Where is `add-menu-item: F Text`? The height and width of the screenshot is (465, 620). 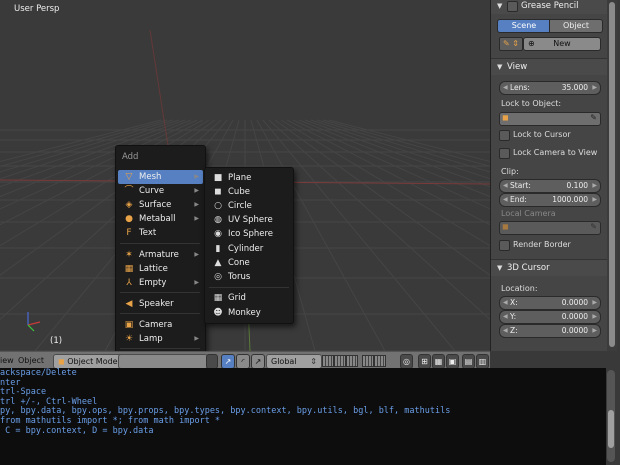 add-menu-item: F Text is located at coordinates (160, 233).